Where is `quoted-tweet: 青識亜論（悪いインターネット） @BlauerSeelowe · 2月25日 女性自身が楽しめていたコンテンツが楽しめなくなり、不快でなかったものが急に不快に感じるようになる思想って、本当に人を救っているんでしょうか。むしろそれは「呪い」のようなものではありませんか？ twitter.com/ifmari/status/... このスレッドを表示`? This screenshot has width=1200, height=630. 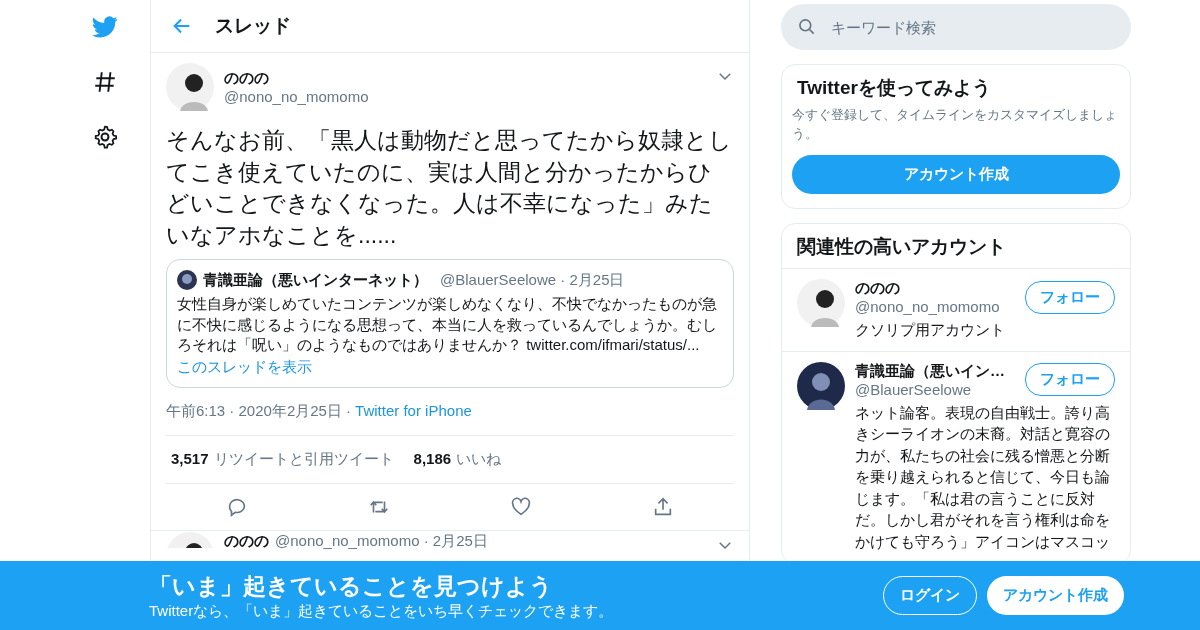
quoted-tweet: 青識亜論（悪いインターネット） @BlauerSeelowe · 2月25日 女性自身が楽しめていたコンテンツが楽しめなくなり、不快でなかったものが急に不快に感じるようになる思想って、本当に人を救っているんでしょうか。むしろそれは「呪い」のようなものではありませんか？ twitter.com/ifmari/status/... このスレッドを表示 is located at coordinates (450, 323).